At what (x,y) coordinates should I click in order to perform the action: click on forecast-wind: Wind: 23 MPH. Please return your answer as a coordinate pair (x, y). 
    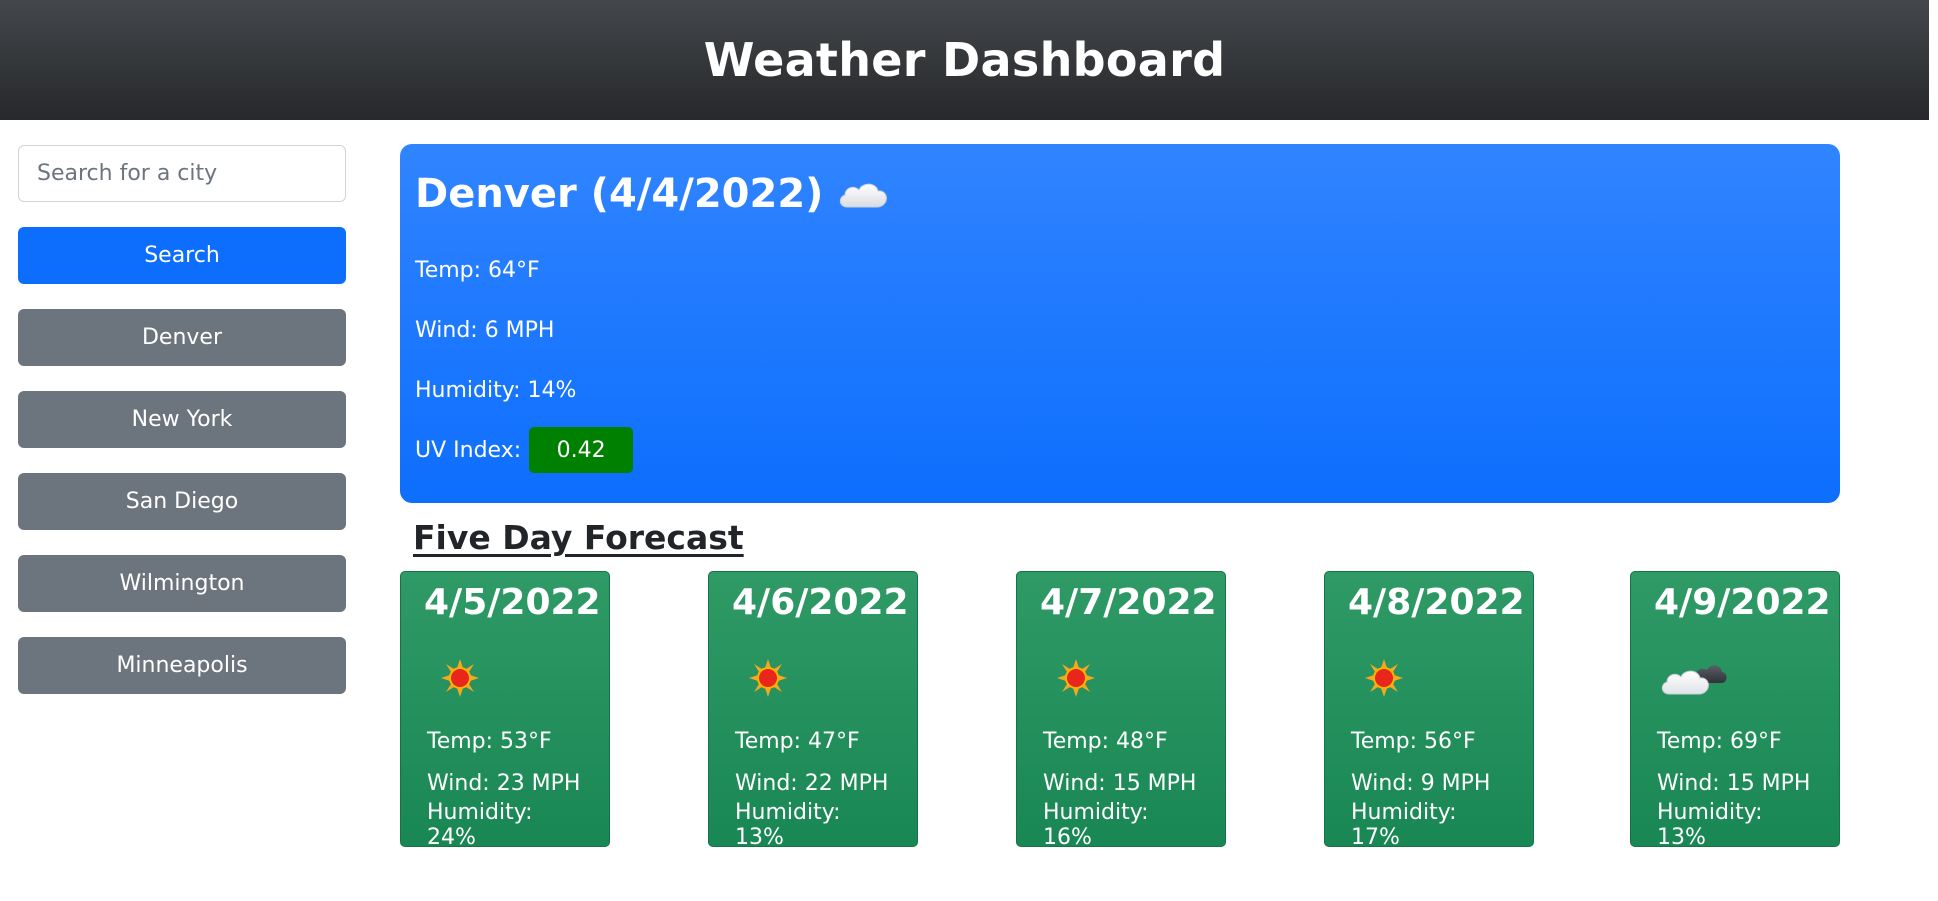
    Looking at the image, I should click on (504, 783).